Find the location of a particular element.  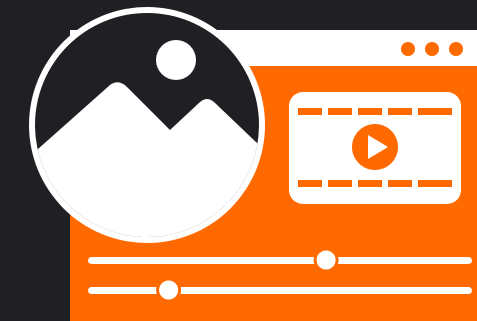

sun-shape is located at coordinates (176, 60).